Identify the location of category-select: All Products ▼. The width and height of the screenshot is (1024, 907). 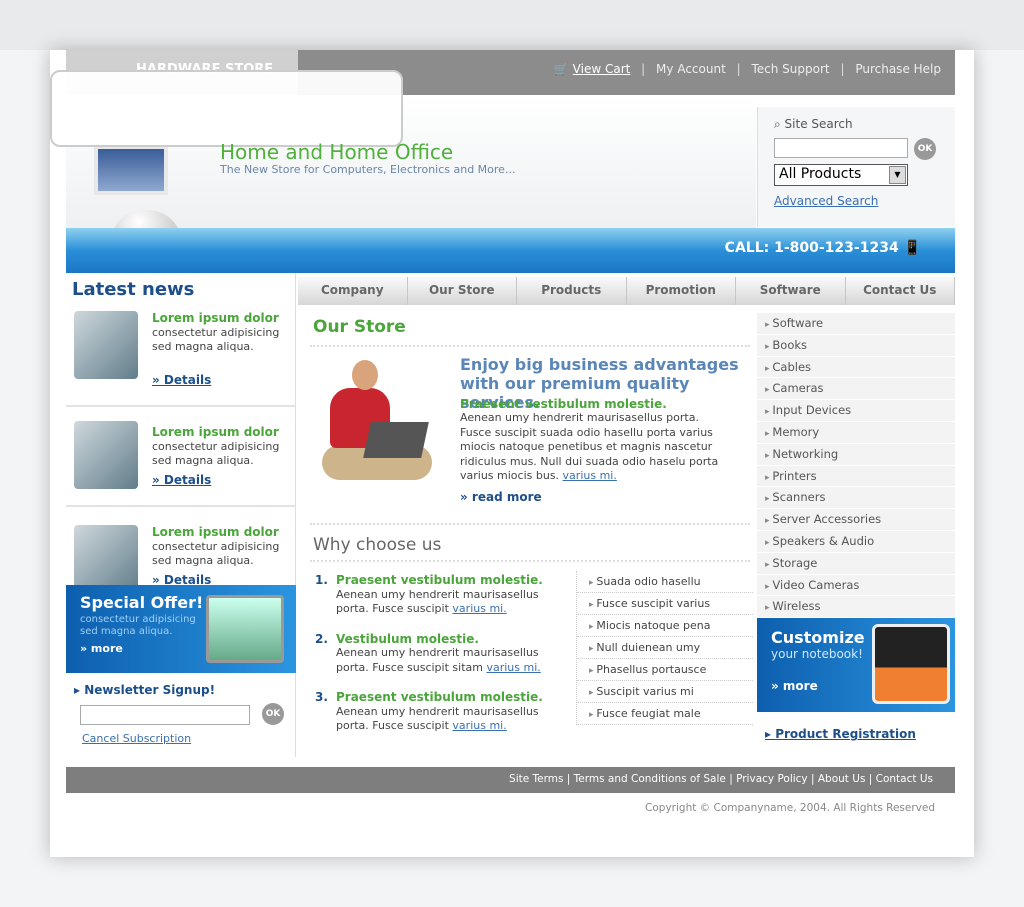
(841, 175).